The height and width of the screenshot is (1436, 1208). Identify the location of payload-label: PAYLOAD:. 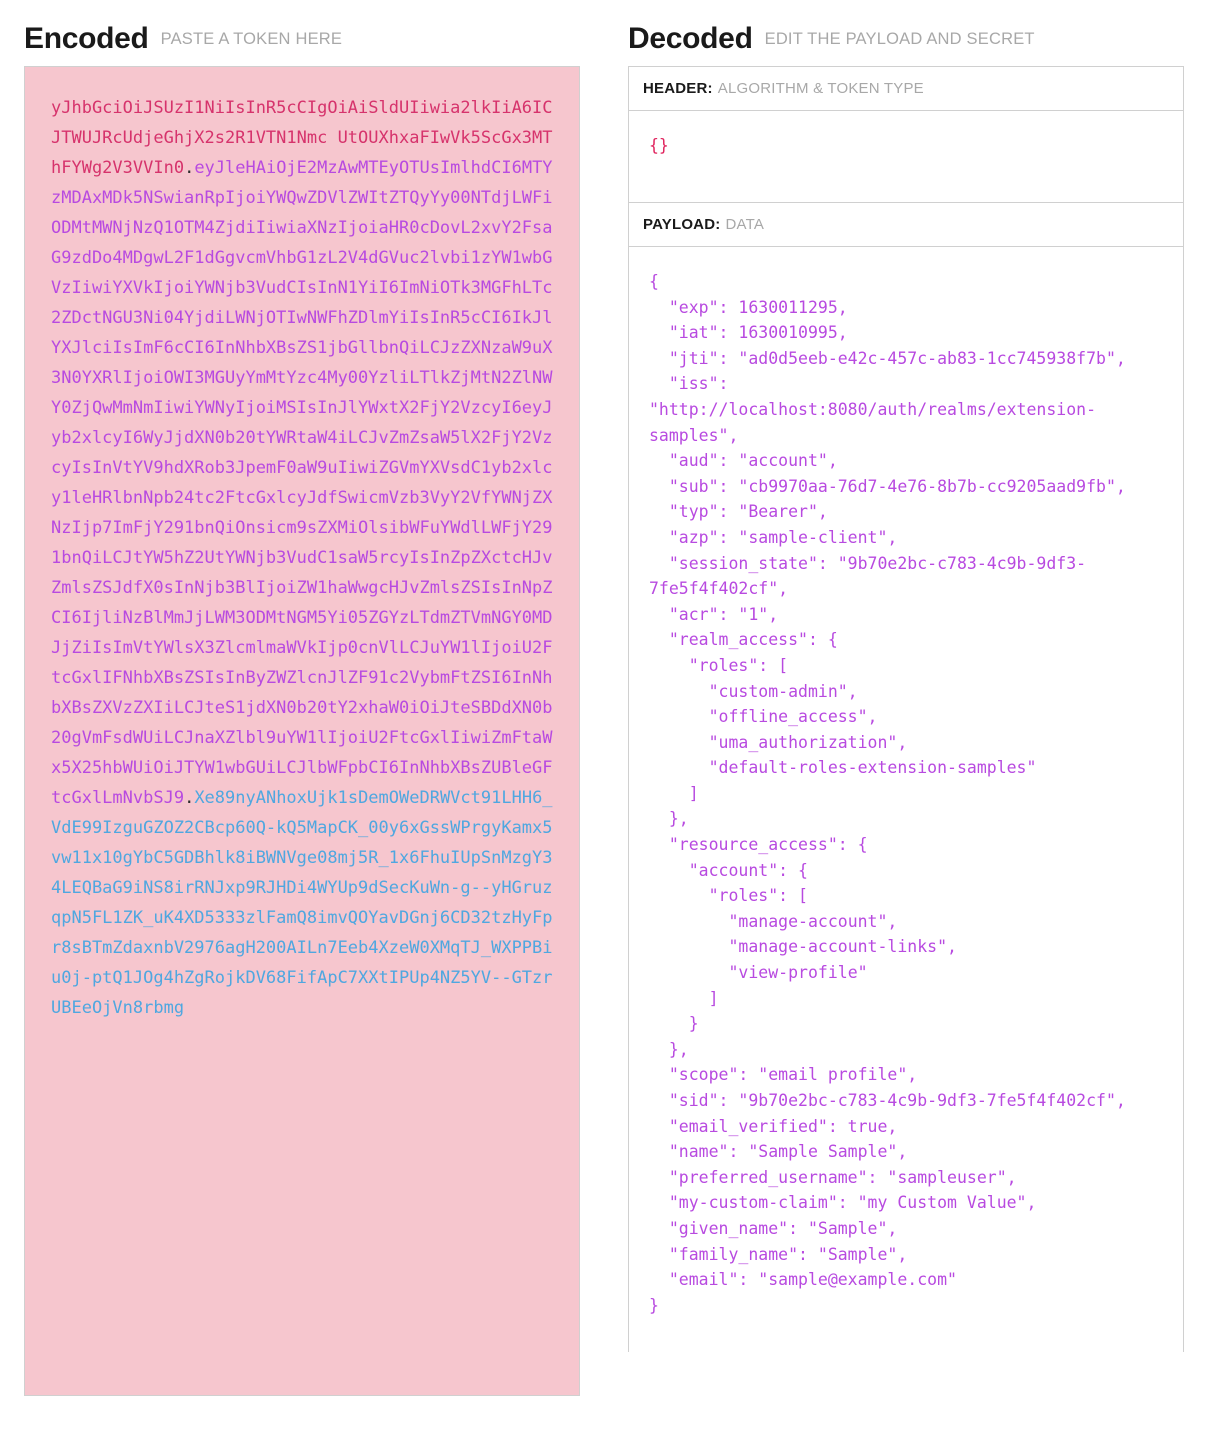
(682, 224).